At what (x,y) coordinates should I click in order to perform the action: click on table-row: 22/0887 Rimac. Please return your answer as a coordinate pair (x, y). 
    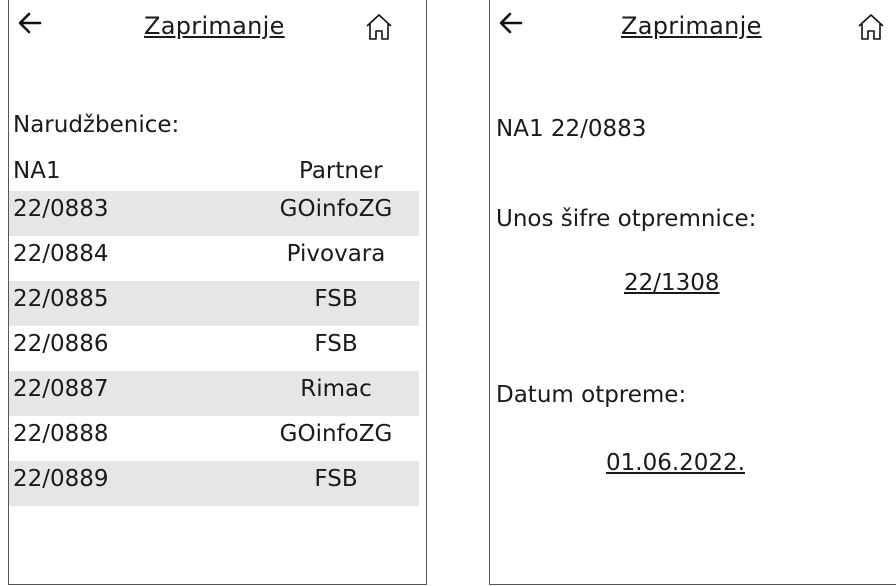
    Looking at the image, I should click on (214, 393).